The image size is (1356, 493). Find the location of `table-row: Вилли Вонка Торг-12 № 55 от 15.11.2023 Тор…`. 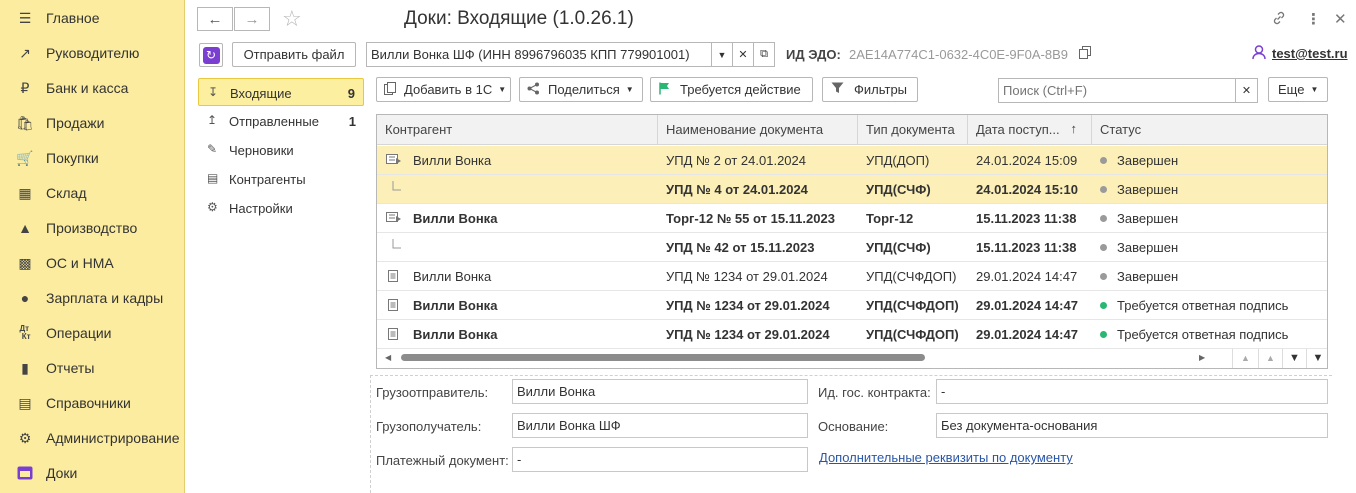

table-row: Вилли Вонка Торг-12 № 55 от 15.11.2023 Тор… is located at coordinates (852, 218).